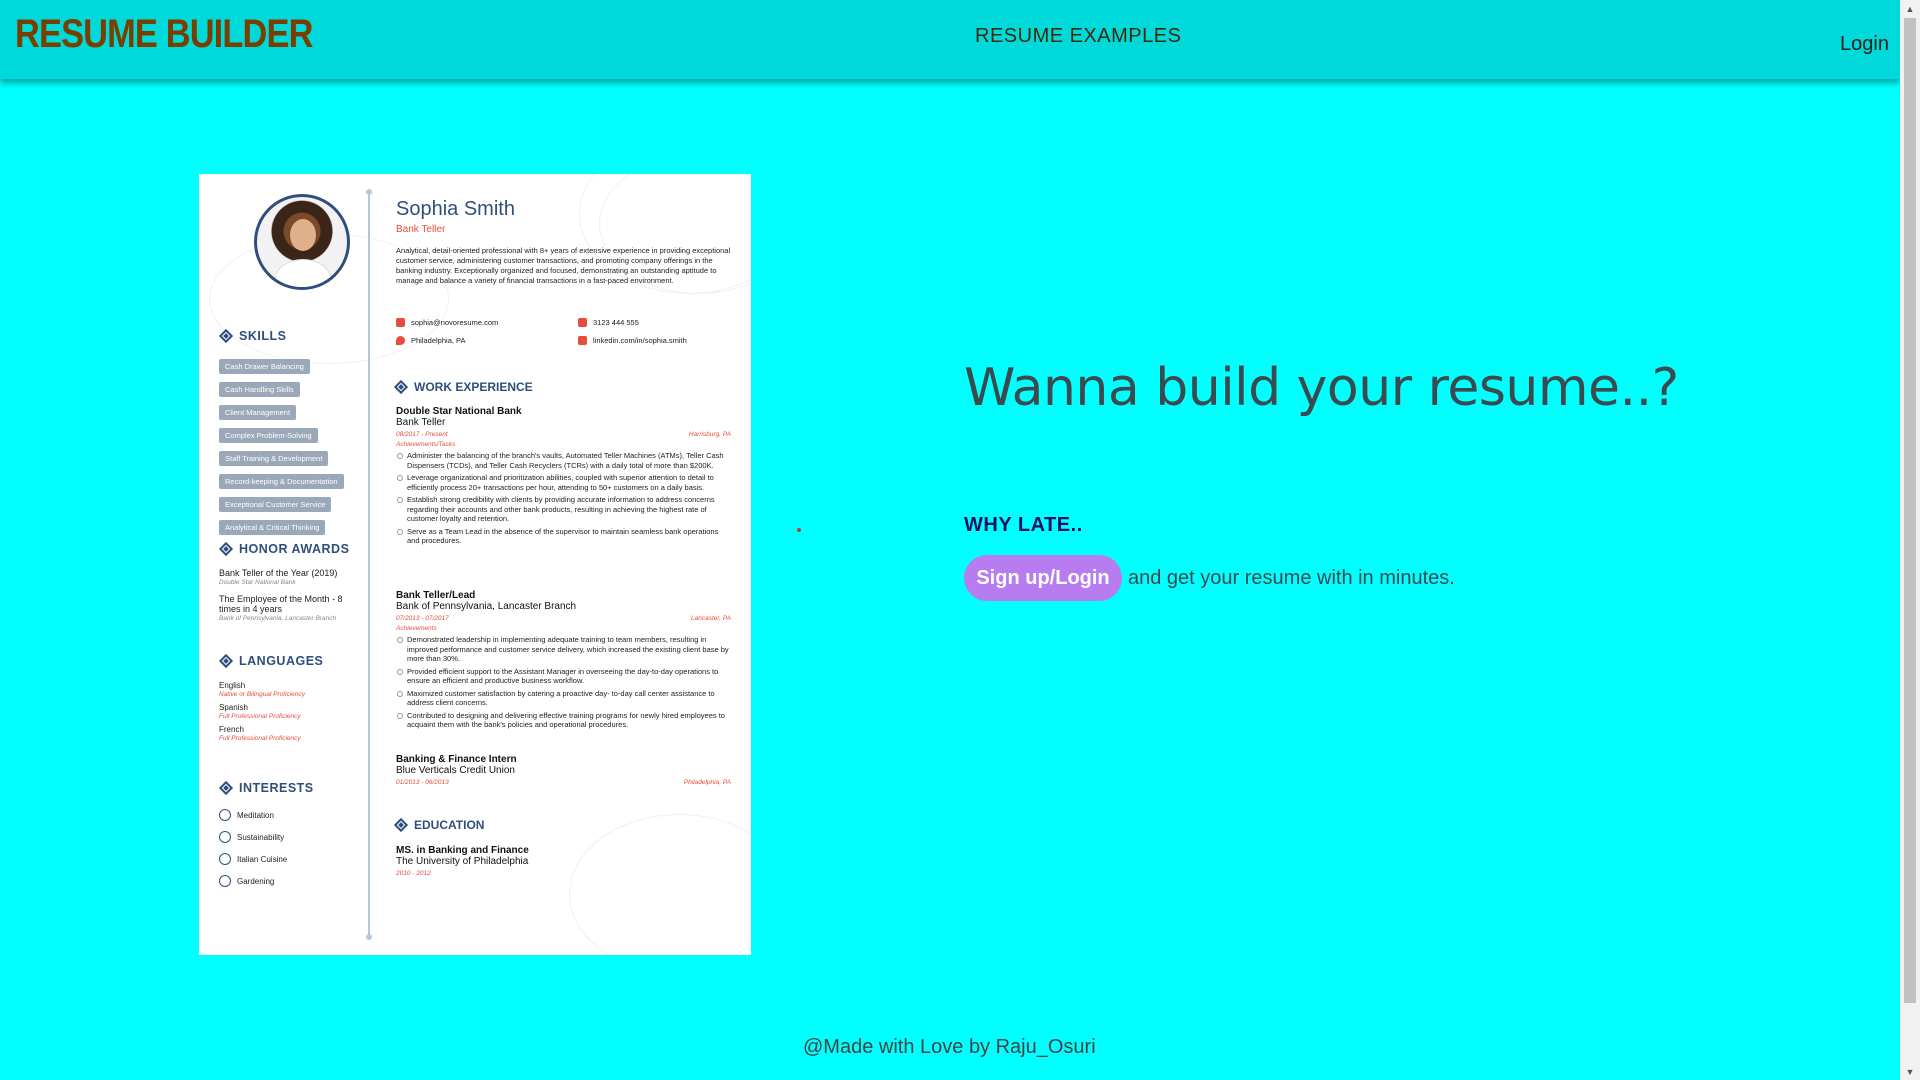 The width and height of the screenshot is (1920, 1080). What do you see at coordinates (1023, 525) in the screenshot?
I see `why-late-heading: WHY LATE..` at bounding box center [1023, 525].